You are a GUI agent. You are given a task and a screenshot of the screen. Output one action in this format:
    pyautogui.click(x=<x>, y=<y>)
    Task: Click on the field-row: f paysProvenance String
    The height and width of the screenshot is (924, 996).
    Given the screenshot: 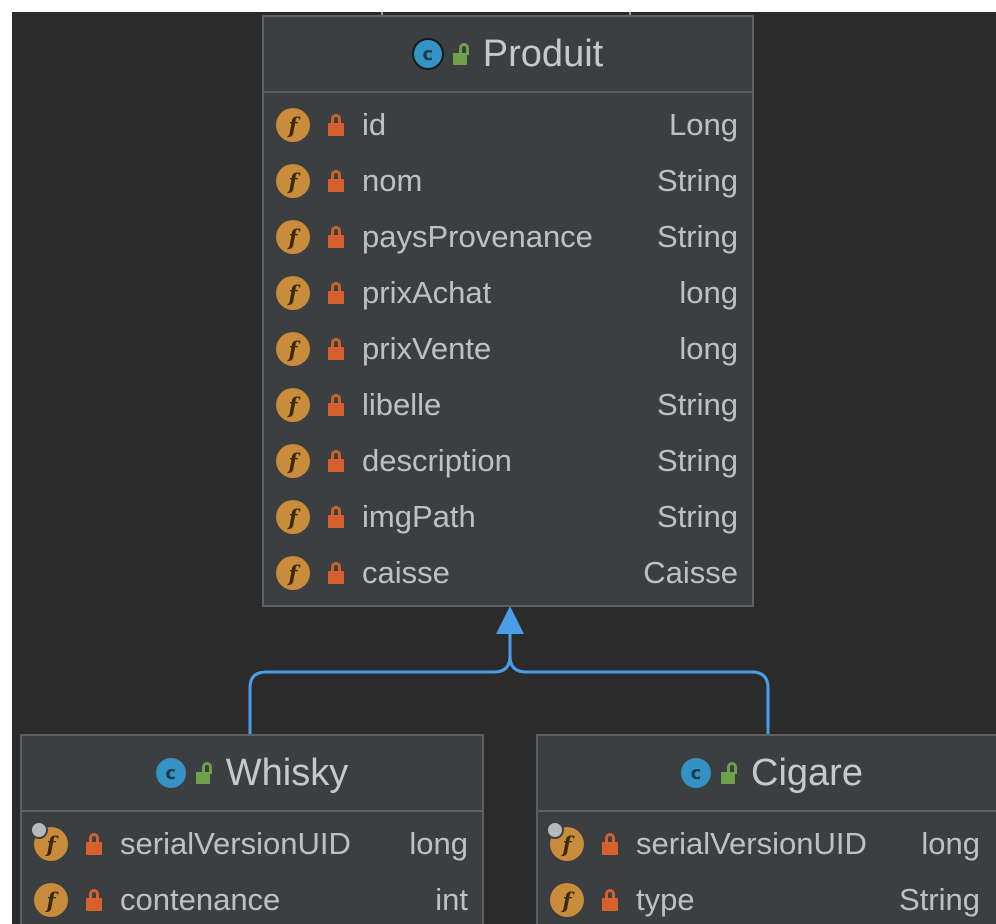 What is the action you would take?
    pyautogui.click(x=508, y=237)
    